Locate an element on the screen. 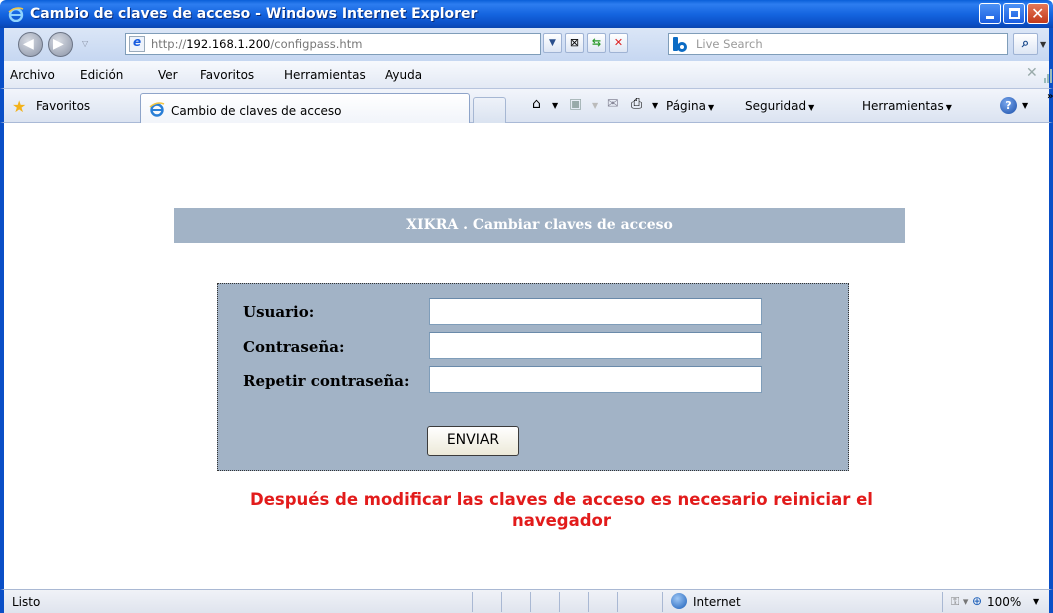 The width and height of the screenshot is (1053, 613). live-search-icon is located at coordinates (682, 44).